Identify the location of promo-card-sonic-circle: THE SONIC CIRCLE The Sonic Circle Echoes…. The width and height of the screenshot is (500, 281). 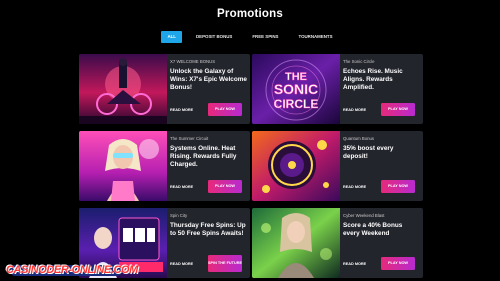
(337, 89).